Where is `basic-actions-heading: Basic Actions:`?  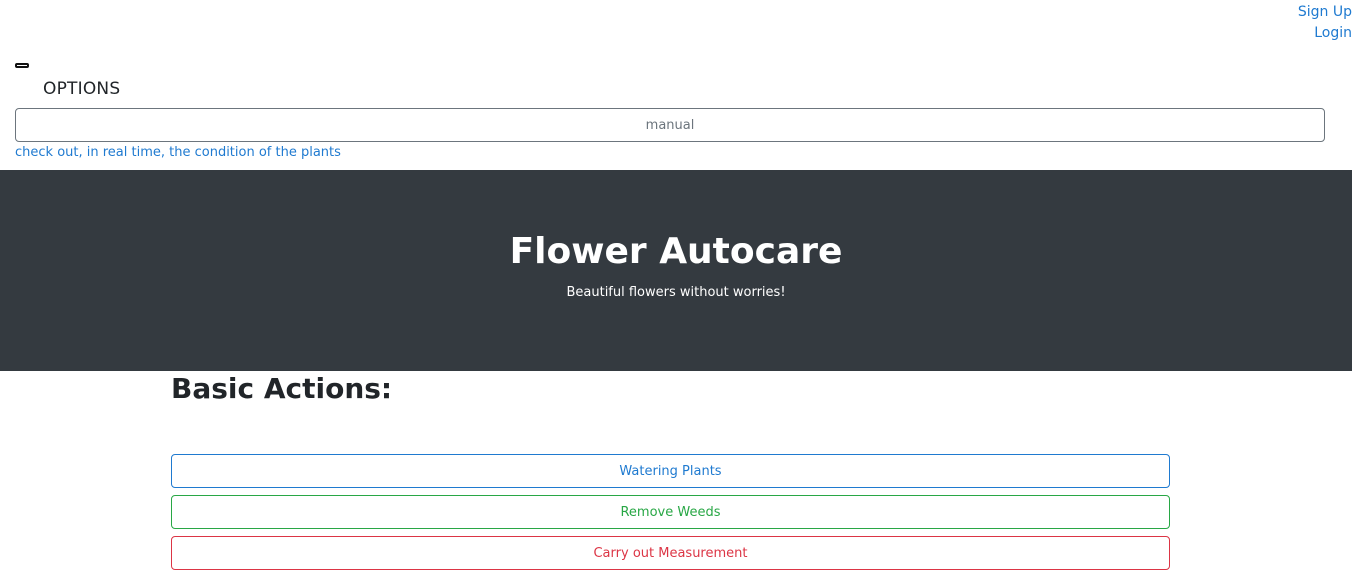 basic-actions-heading: Basic Actions: is located at coordinates (282, 388).